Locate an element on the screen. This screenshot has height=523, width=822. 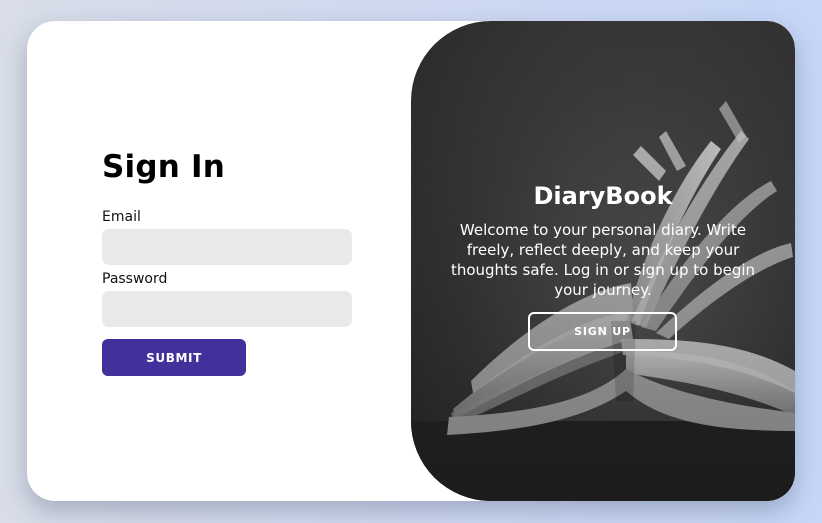
signin-title: Sign In is located at coordinates (164, 167).